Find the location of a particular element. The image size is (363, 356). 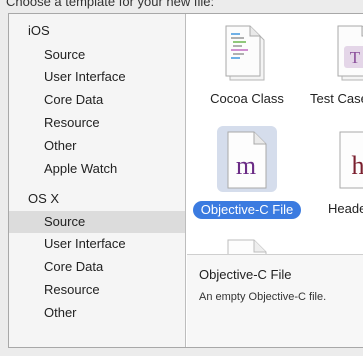

template-objective-c-file: m Objective-C File is located at coordinates (247, 174).